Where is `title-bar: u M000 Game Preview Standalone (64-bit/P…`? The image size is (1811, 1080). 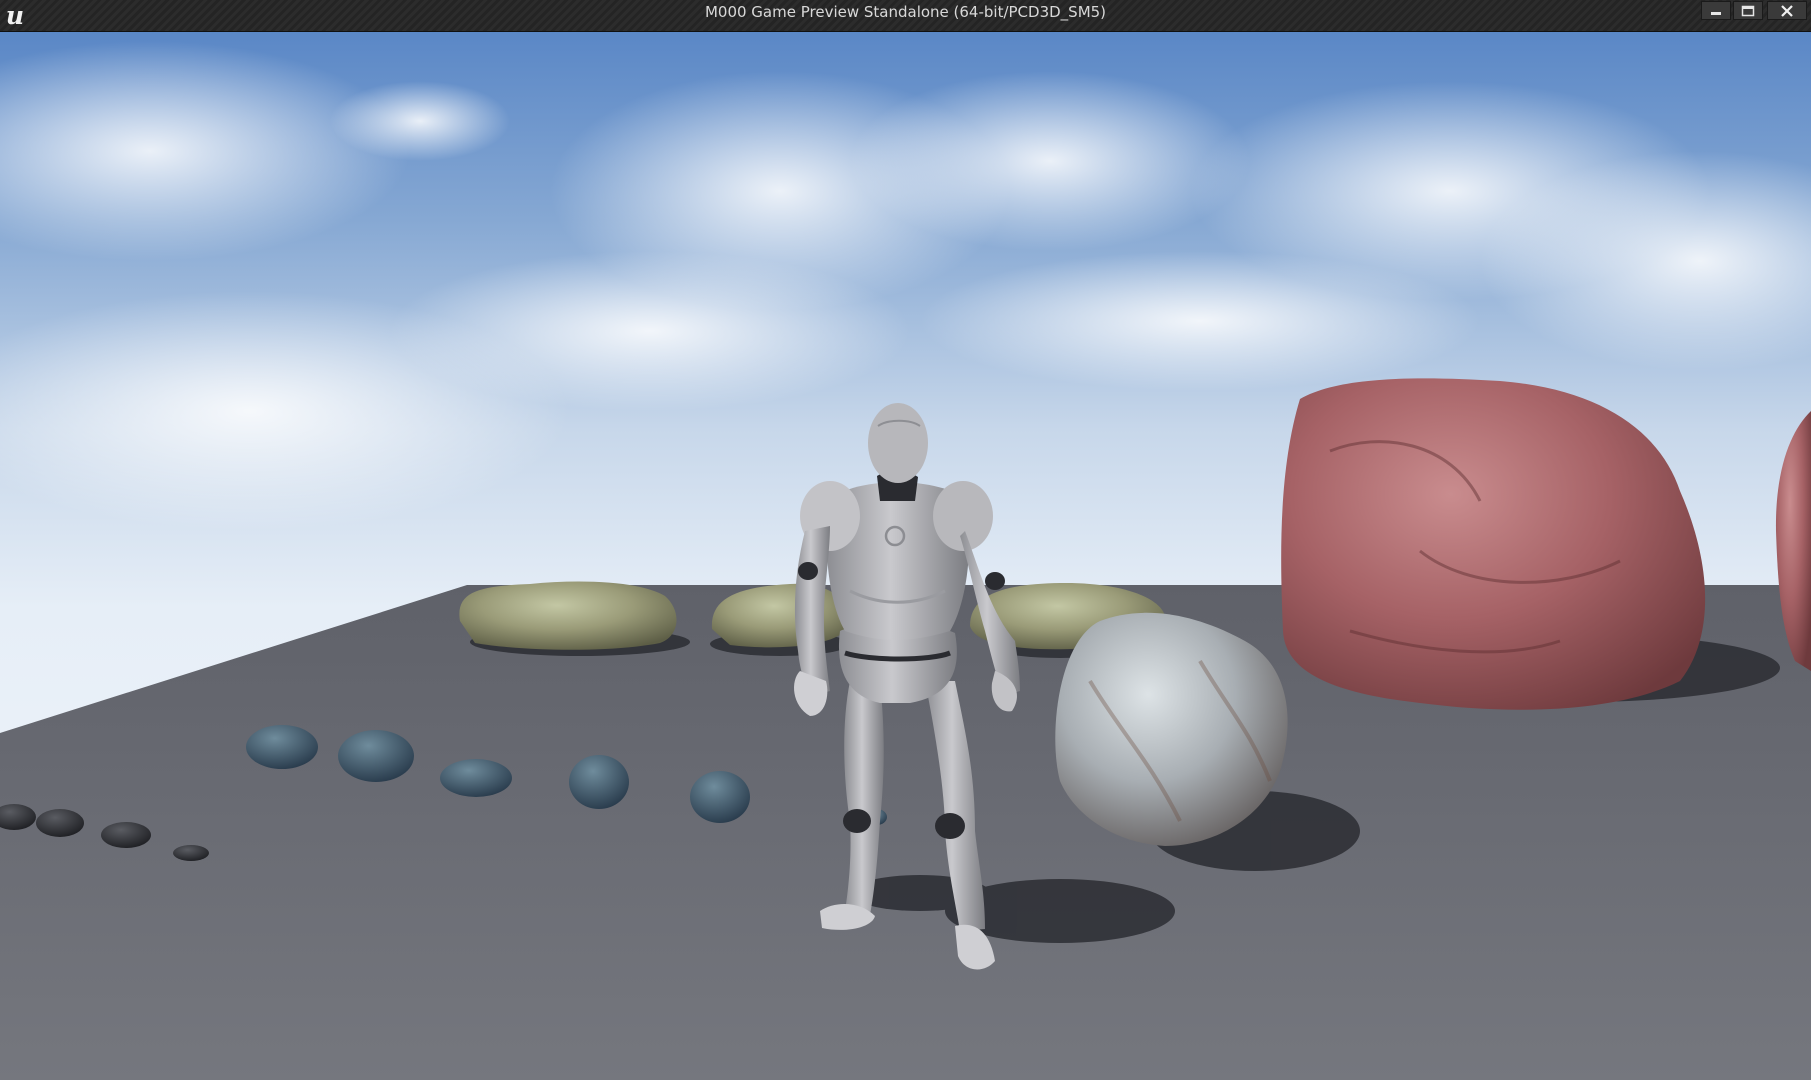
title-bar: u M000 Game Preview Standalone (64-bit/P… is located at coordinates (905, 16).